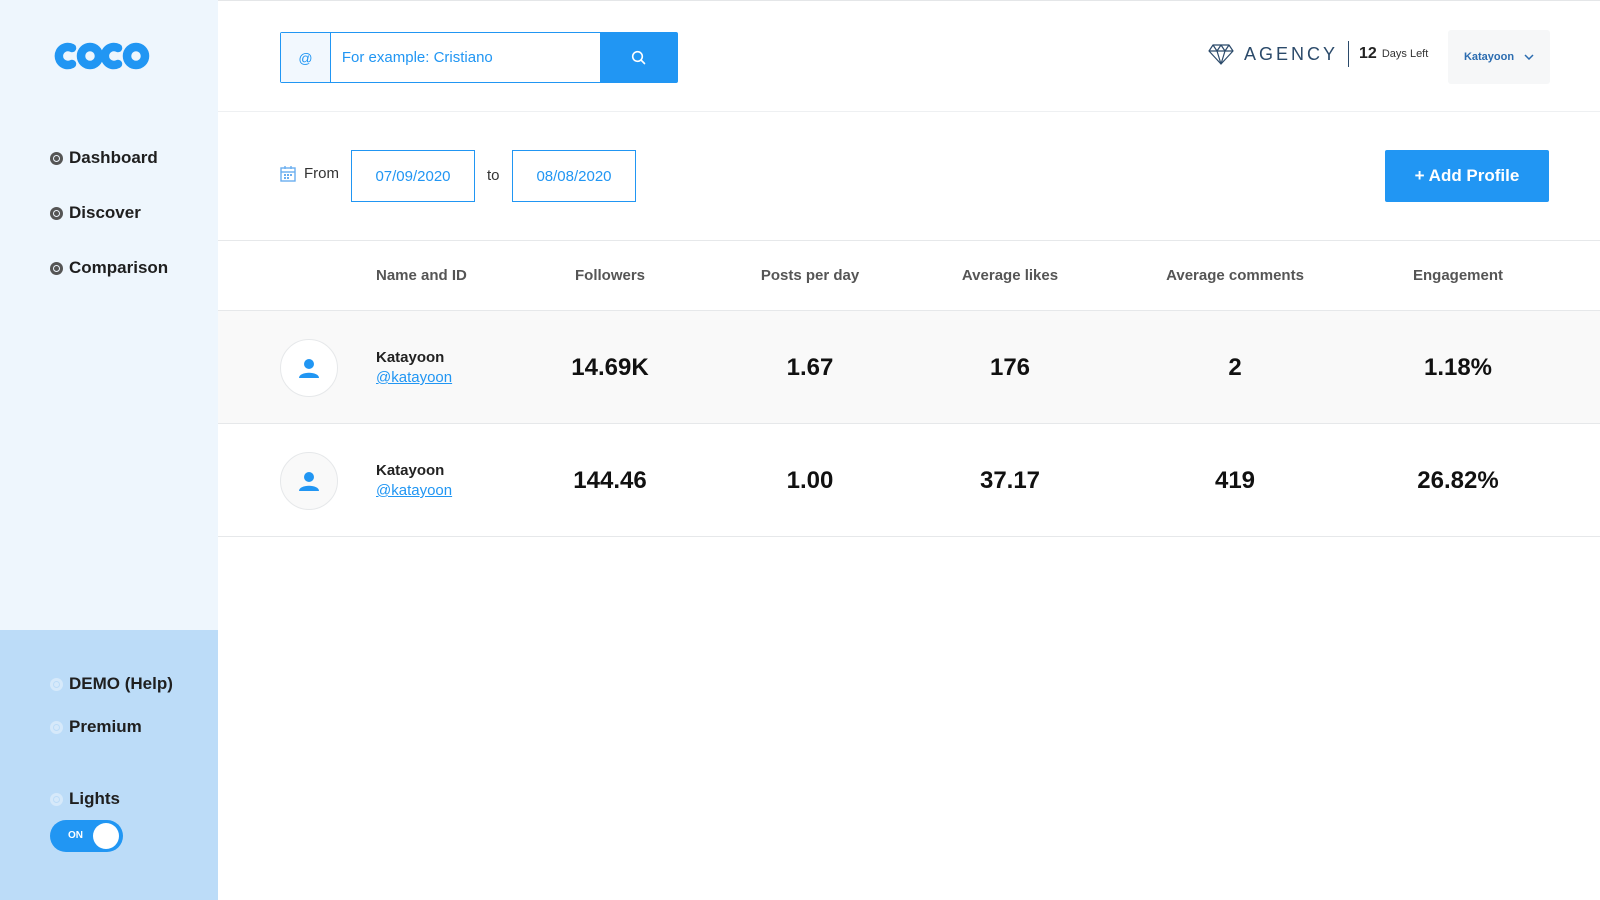  I want to click on top-bar: @ AGENCY, so click(909, 56).